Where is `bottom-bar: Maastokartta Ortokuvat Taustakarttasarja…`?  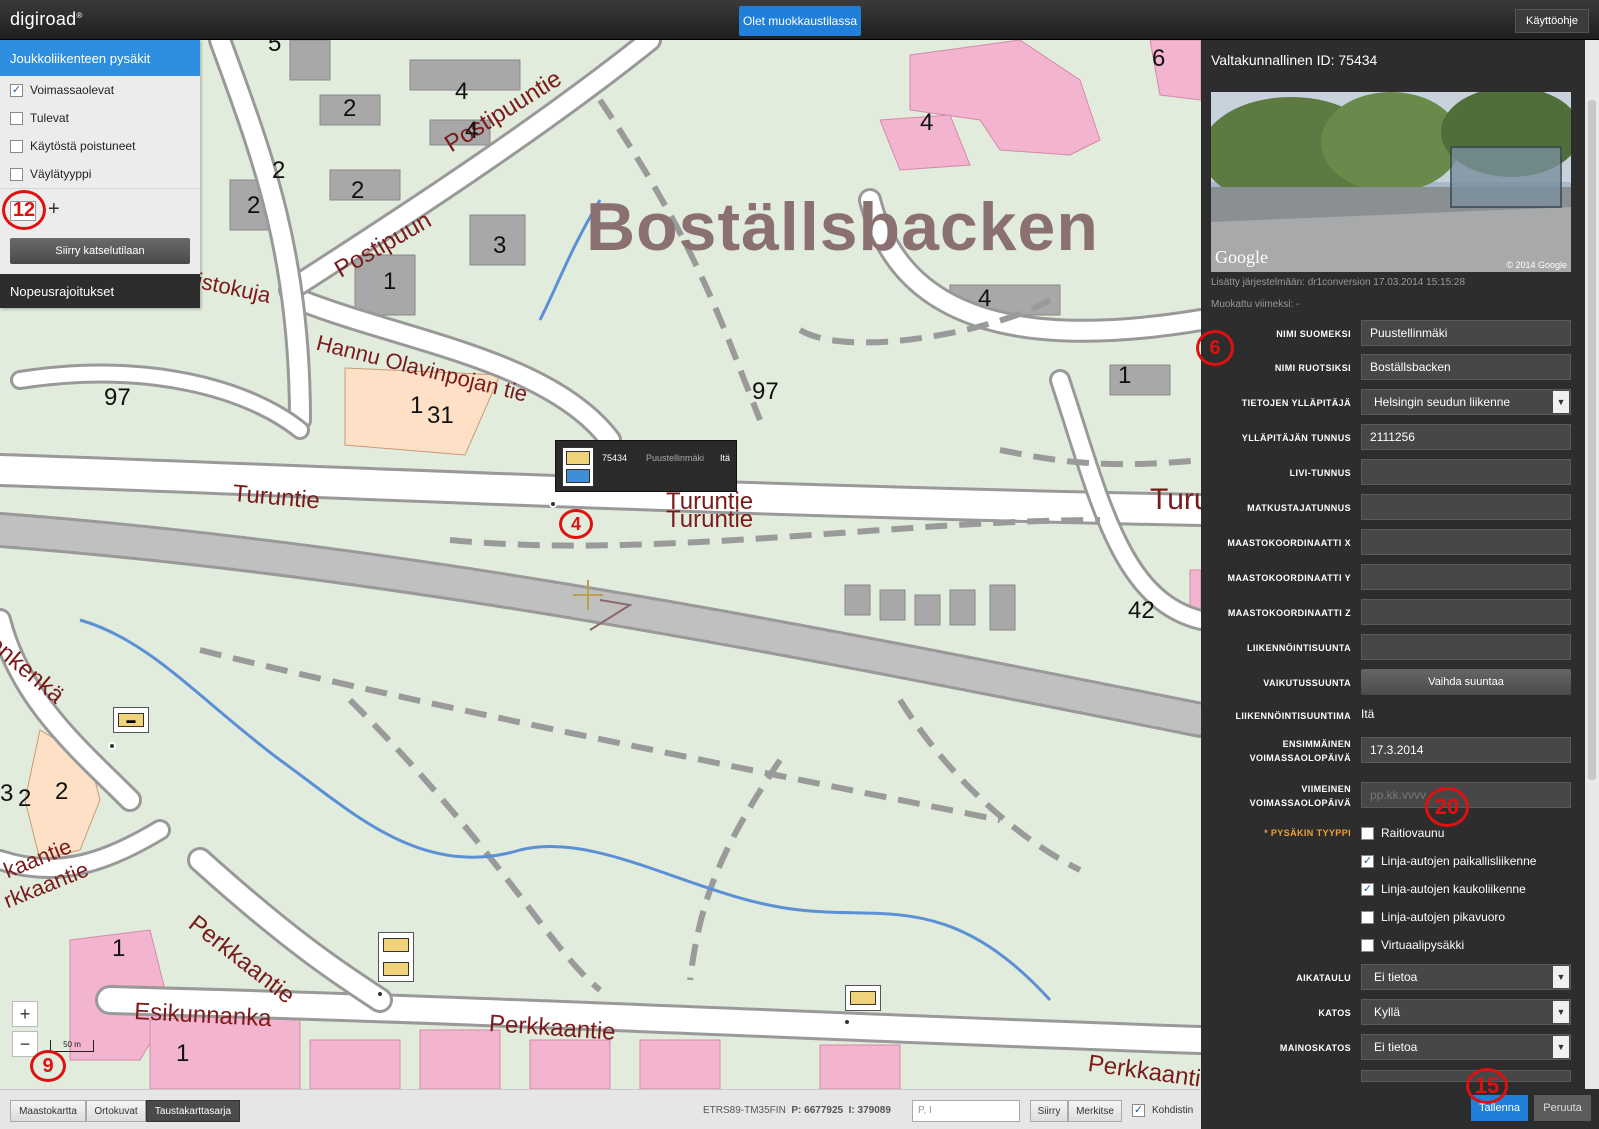
bottom-bar: Maastokartta Ortokuvat Taustakarttasarja… is located at coordinates (600, 1109).